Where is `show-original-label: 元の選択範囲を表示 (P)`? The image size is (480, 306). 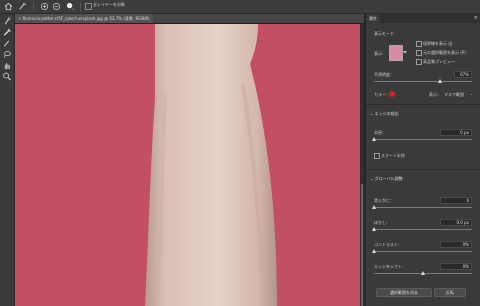 show-original-label: 元の選択範囲を表示 (P) is located at coordinates (444, 52).